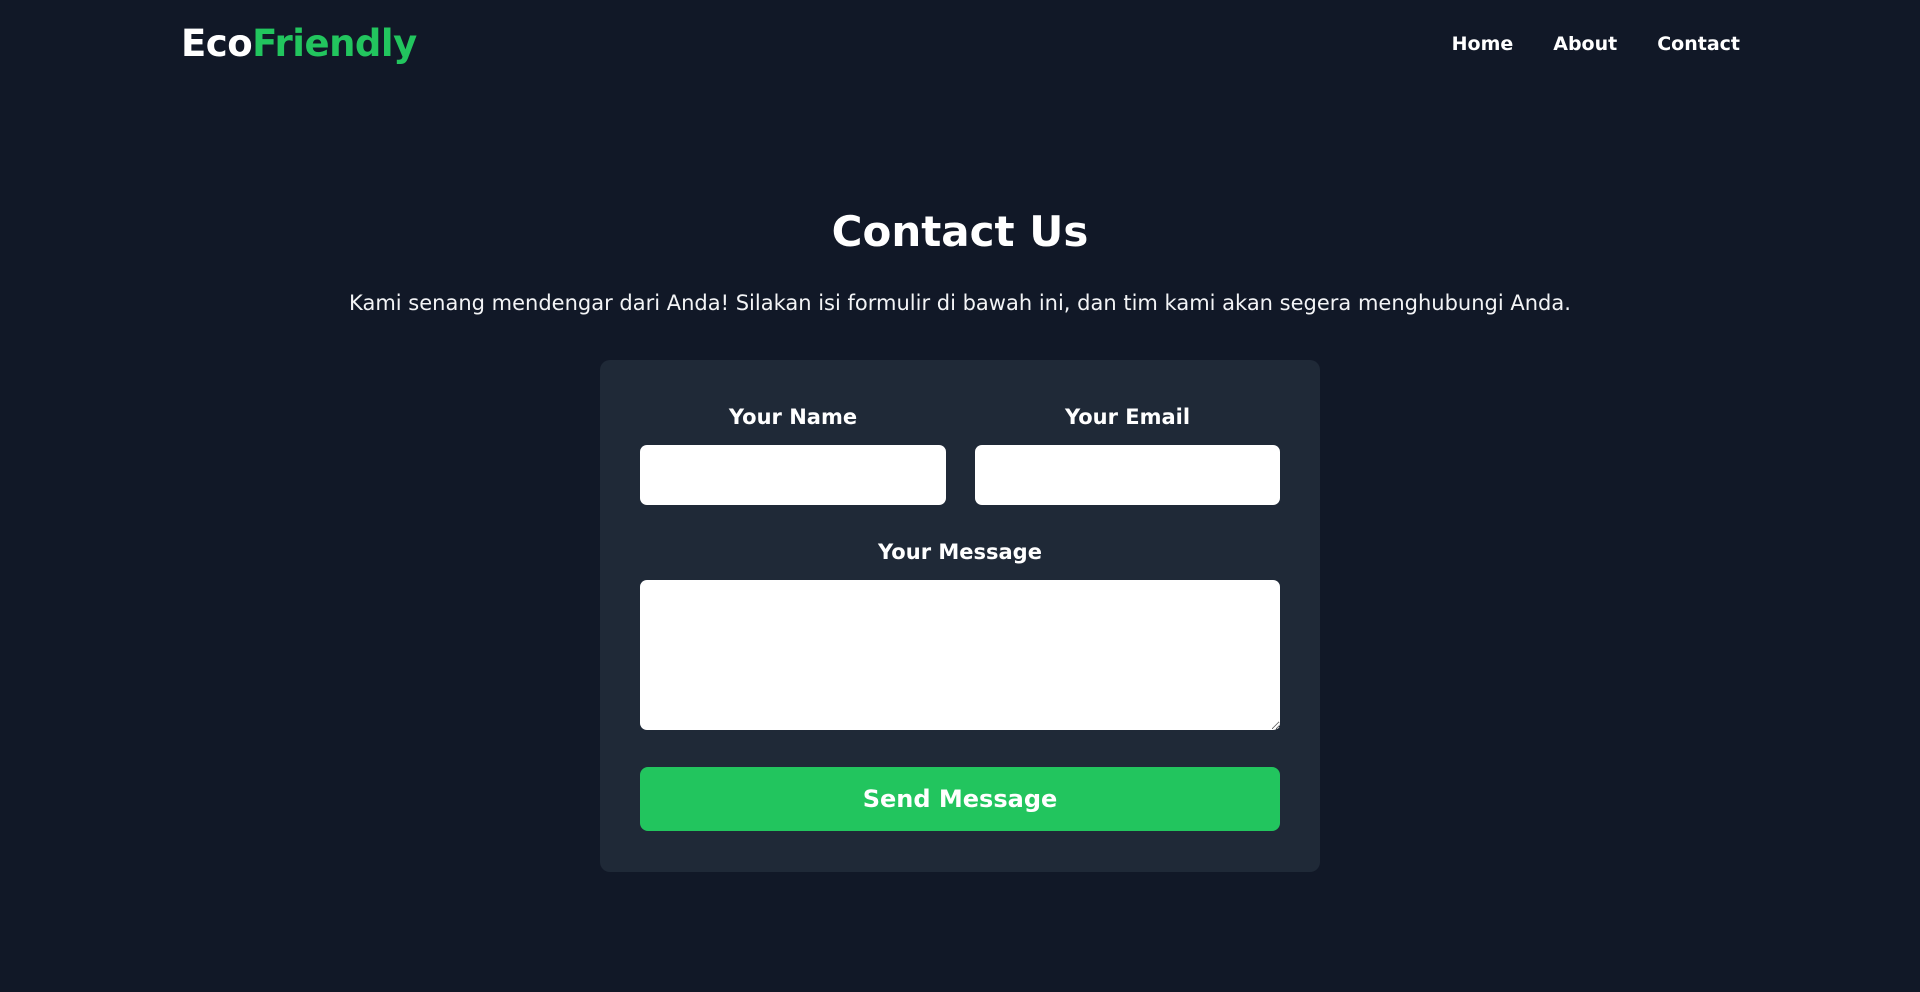 The height and width of the screenshot is (992, 1920). I want to click on send-message-button: Send Message, so click(960, 799).